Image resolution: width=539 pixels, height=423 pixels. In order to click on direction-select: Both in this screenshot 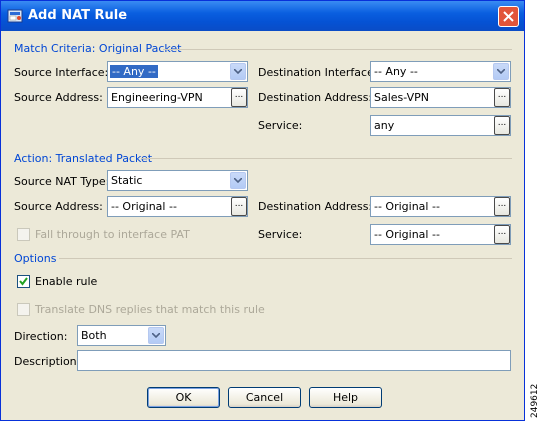, I will do `click(121, 335)`.